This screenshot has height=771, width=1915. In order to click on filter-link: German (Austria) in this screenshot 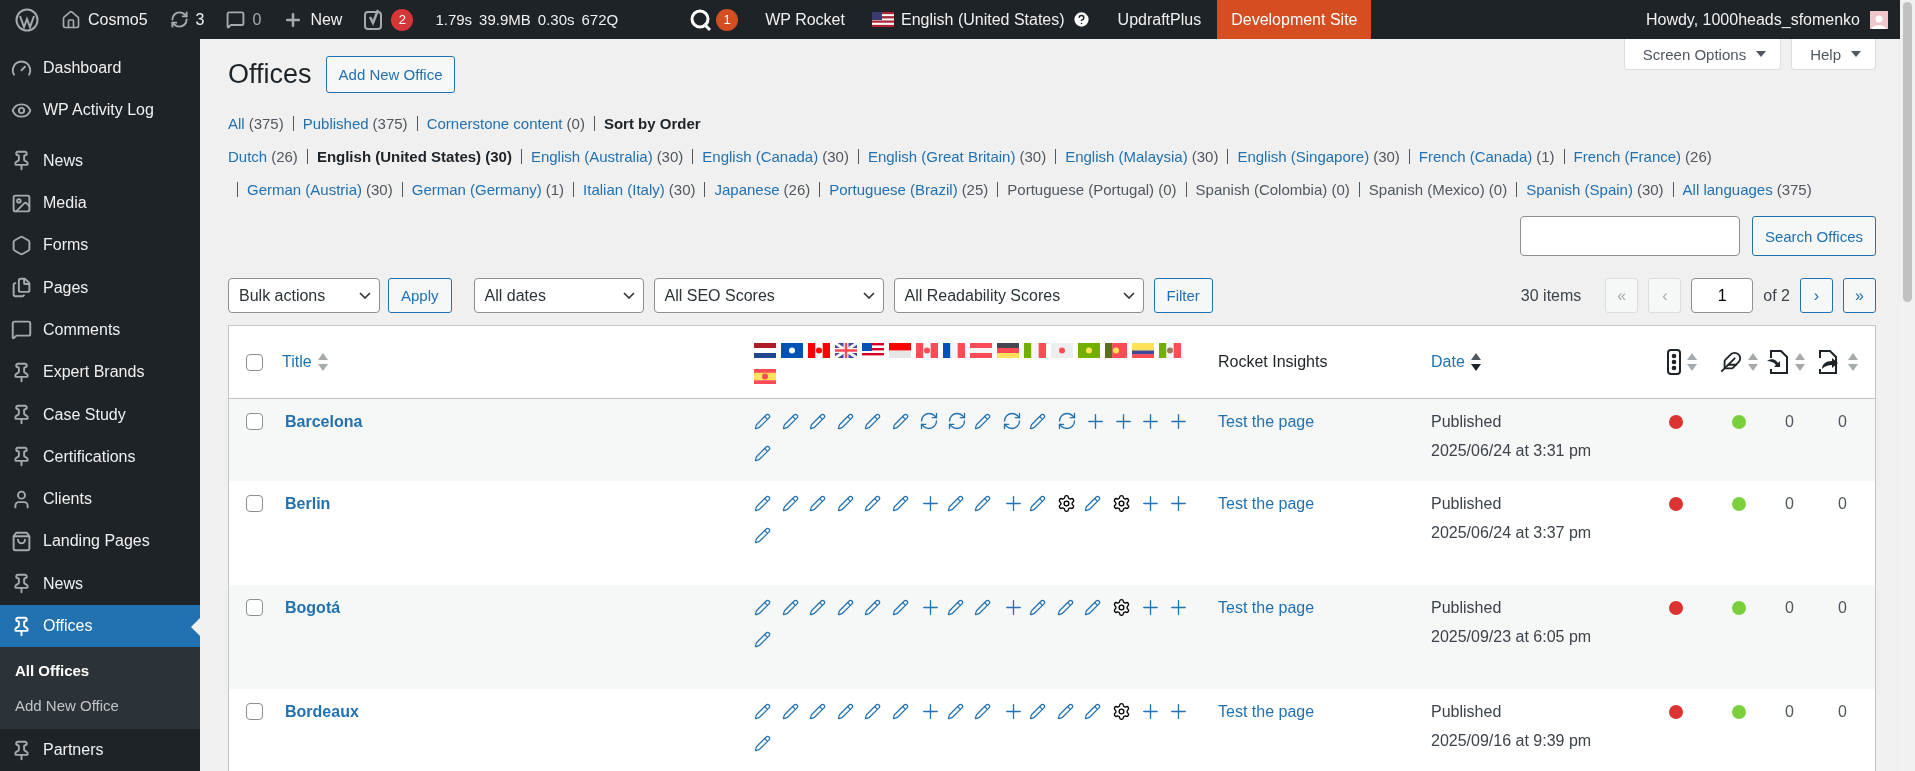, I will do `click(305, 189)`.